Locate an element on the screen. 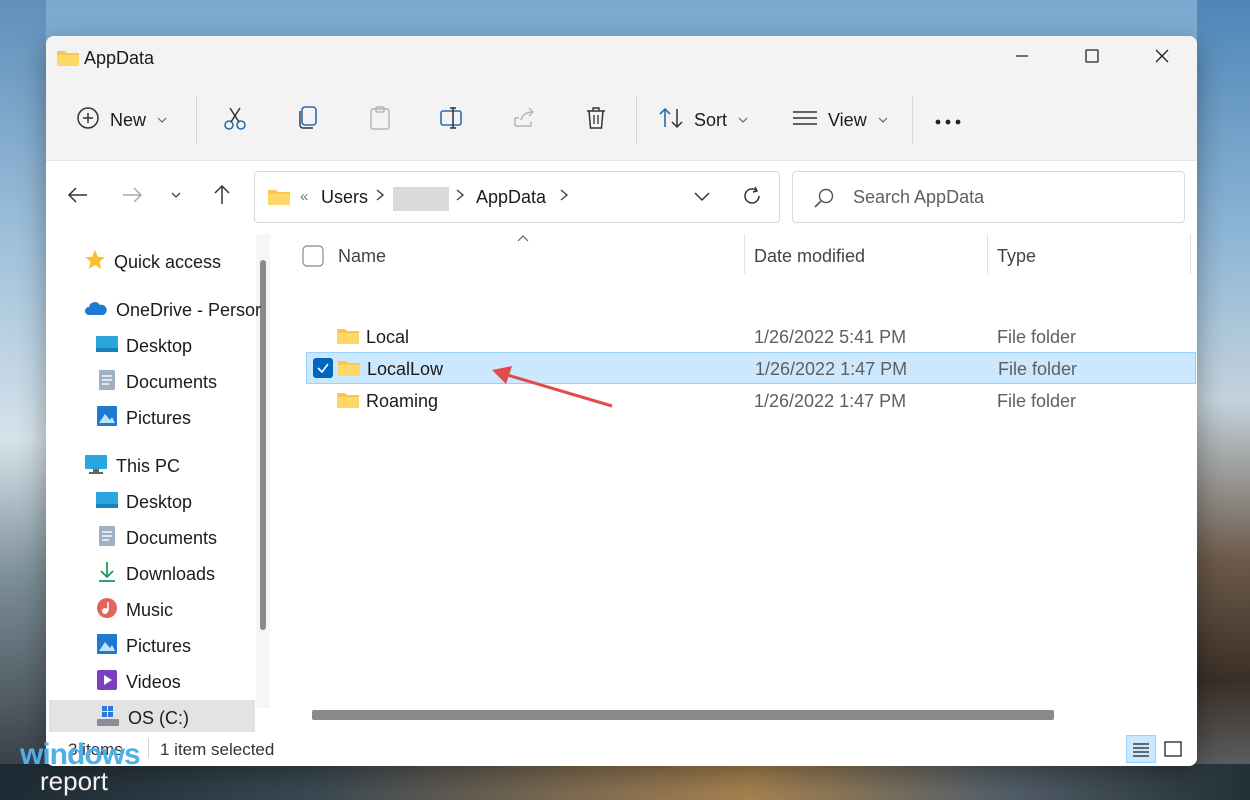 This screenshot has height=800, width=1250. address-history-button is located at coordinates (702, 198).